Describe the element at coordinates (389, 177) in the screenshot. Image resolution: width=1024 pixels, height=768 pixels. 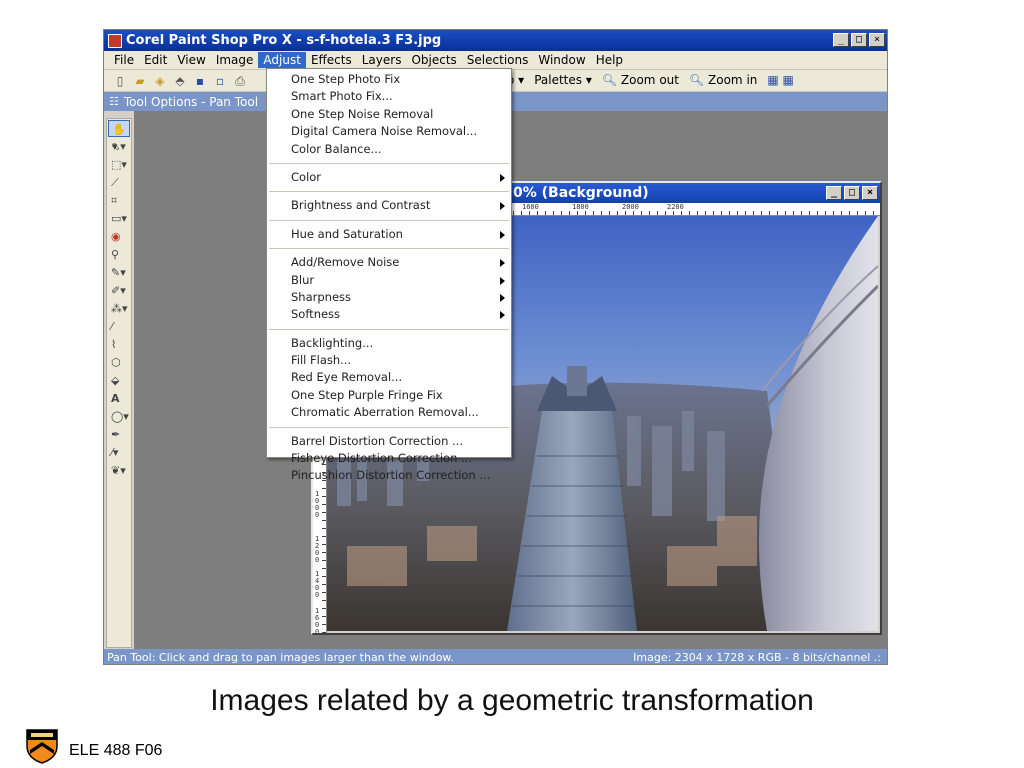
I see `menu-item-color: Color` at that location.